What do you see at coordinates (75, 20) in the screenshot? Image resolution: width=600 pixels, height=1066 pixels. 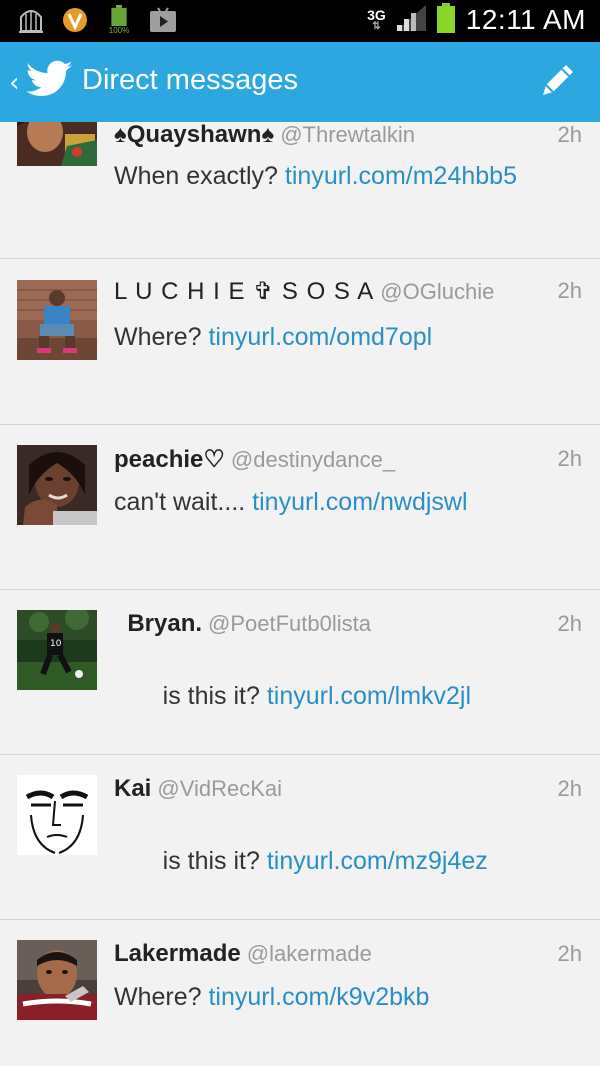 I see `vine-app-icon` at bounding box center [75, 20].